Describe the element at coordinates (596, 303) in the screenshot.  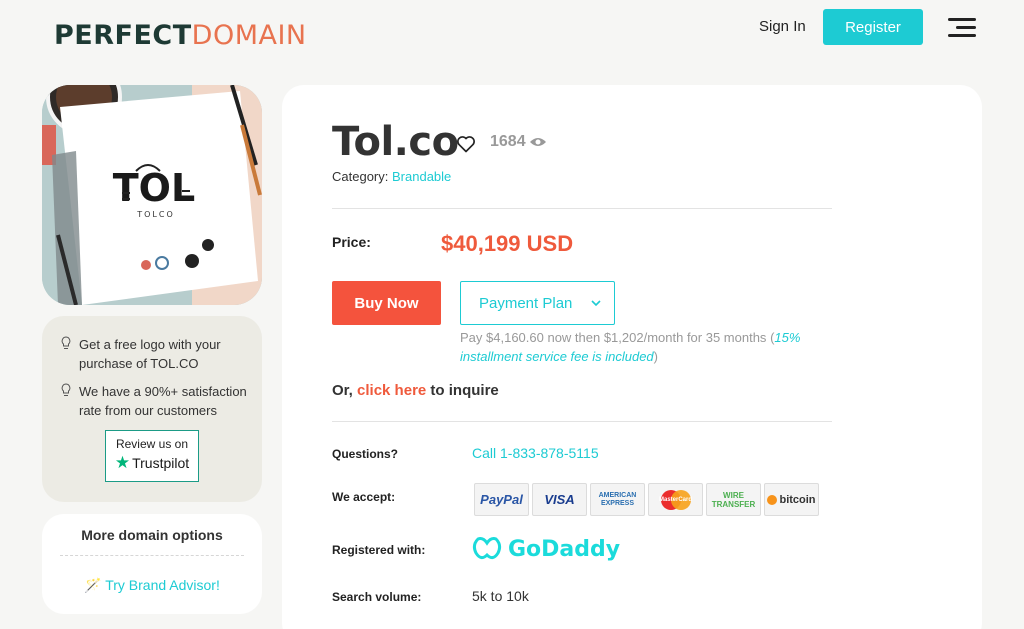
I see `chevron-down-icon` at that location.